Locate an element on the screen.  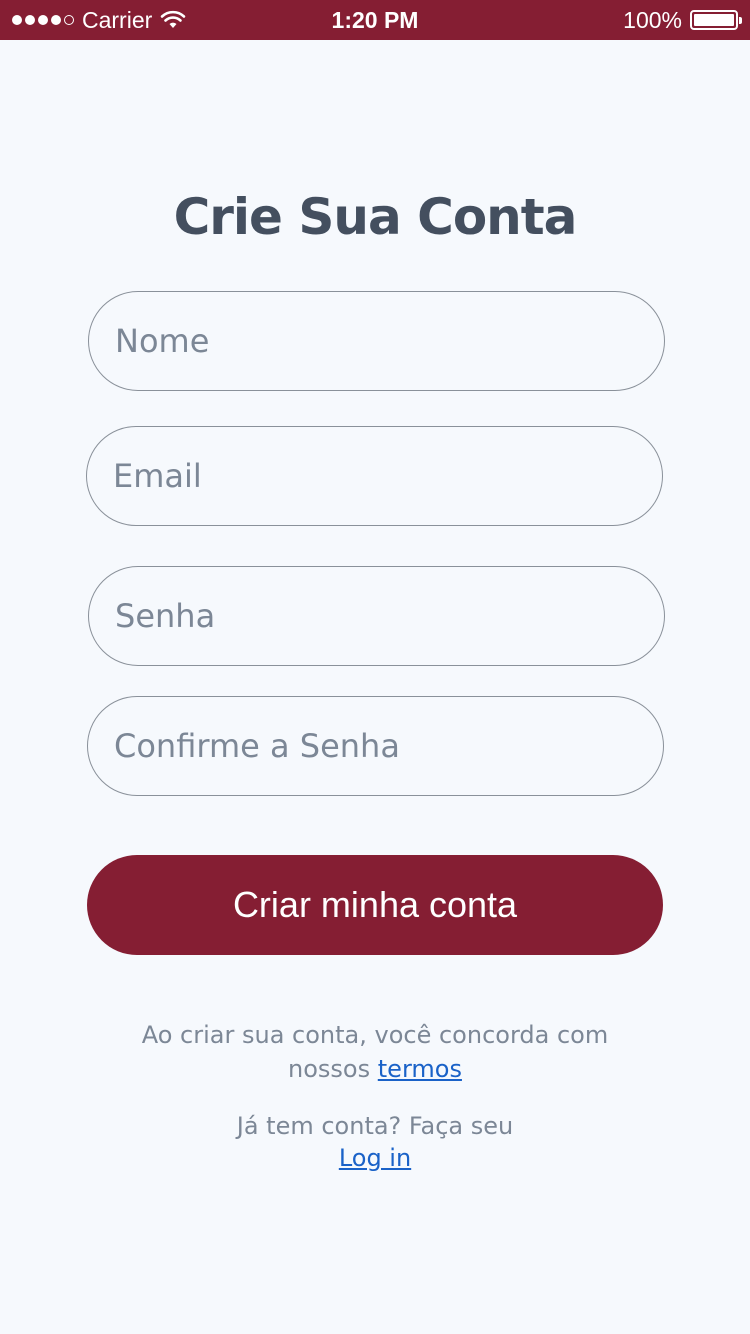
login-link: Log in is located at coordinates (375, 1158).